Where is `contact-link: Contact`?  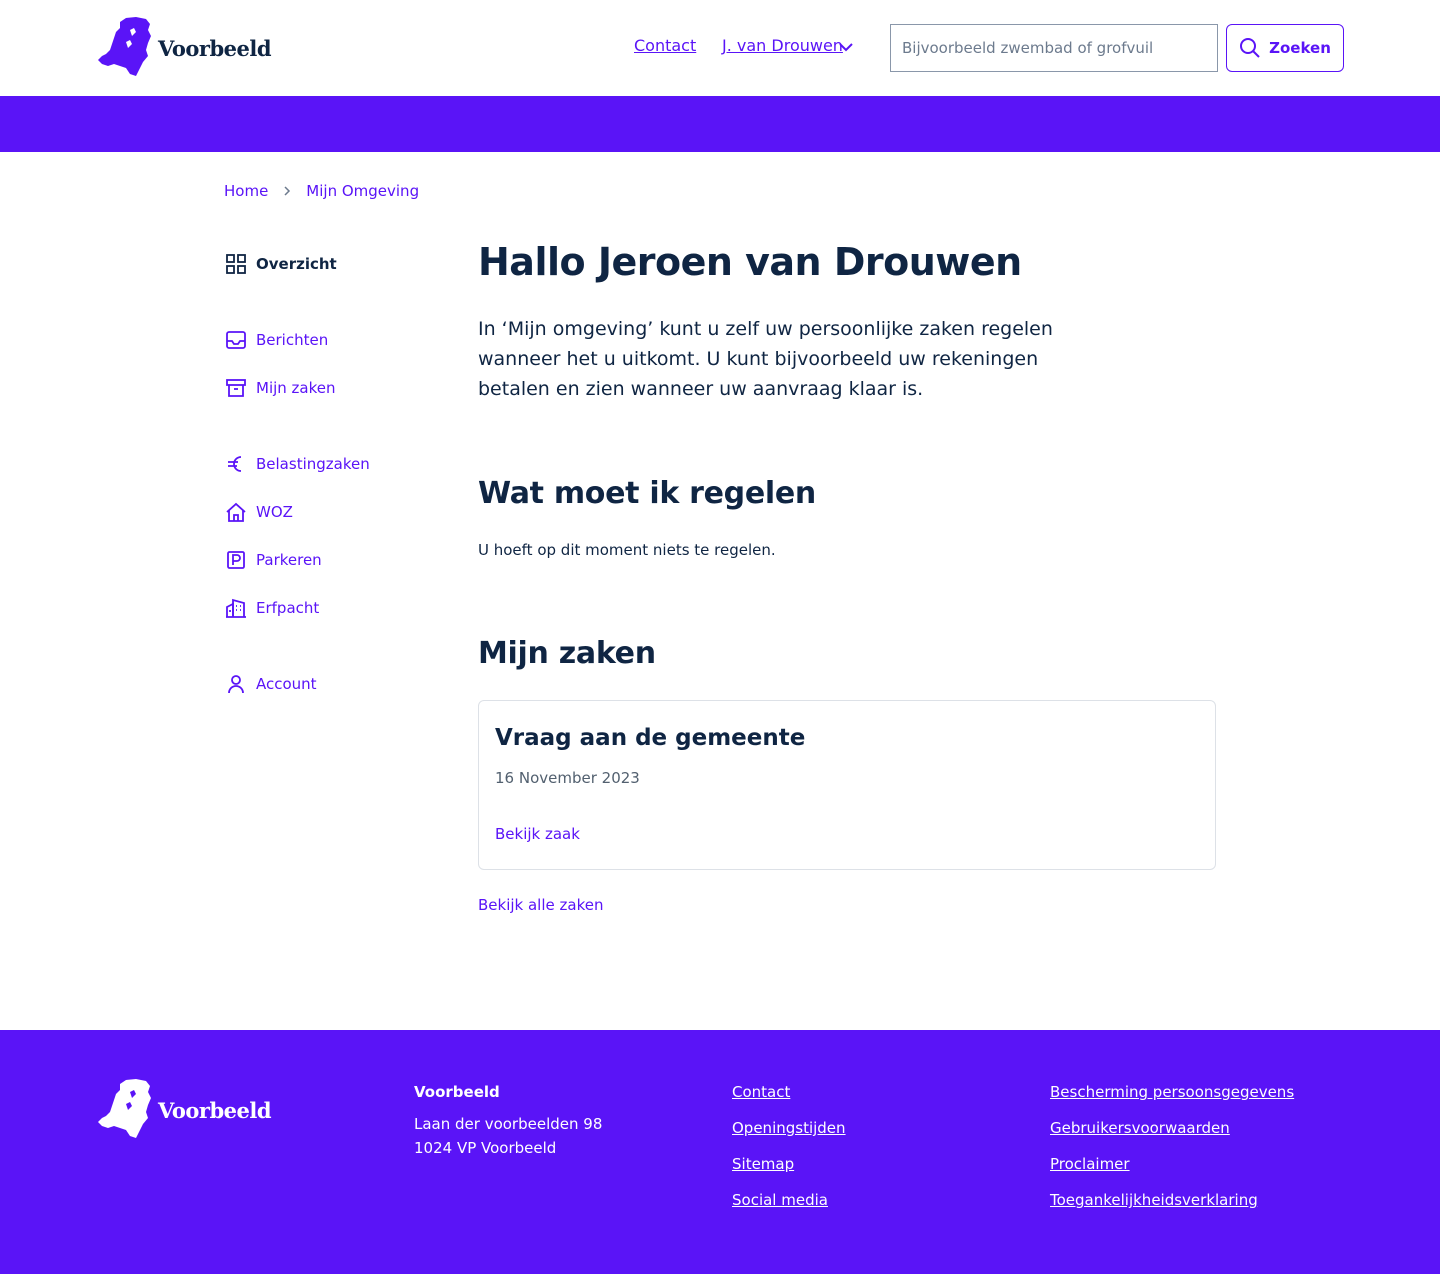
contact-link: Contact is located at coordinates (665, 45).